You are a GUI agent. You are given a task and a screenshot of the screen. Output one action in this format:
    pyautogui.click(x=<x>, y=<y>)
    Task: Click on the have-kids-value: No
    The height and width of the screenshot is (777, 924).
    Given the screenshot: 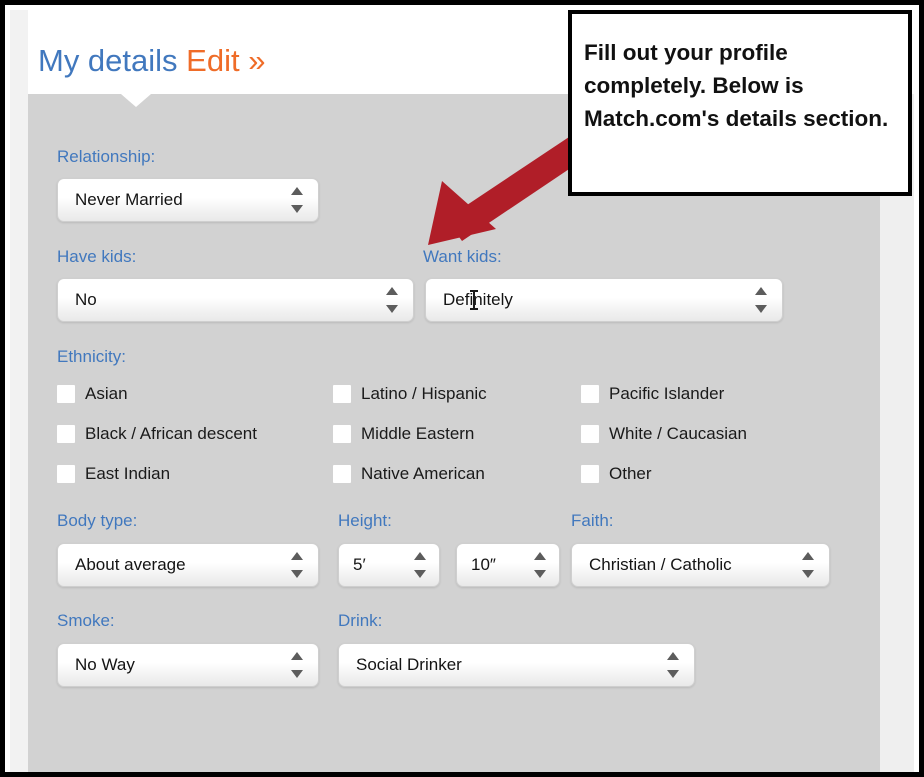 What is the action you would take?
    pyautogui.click(x=86, y=299)
    